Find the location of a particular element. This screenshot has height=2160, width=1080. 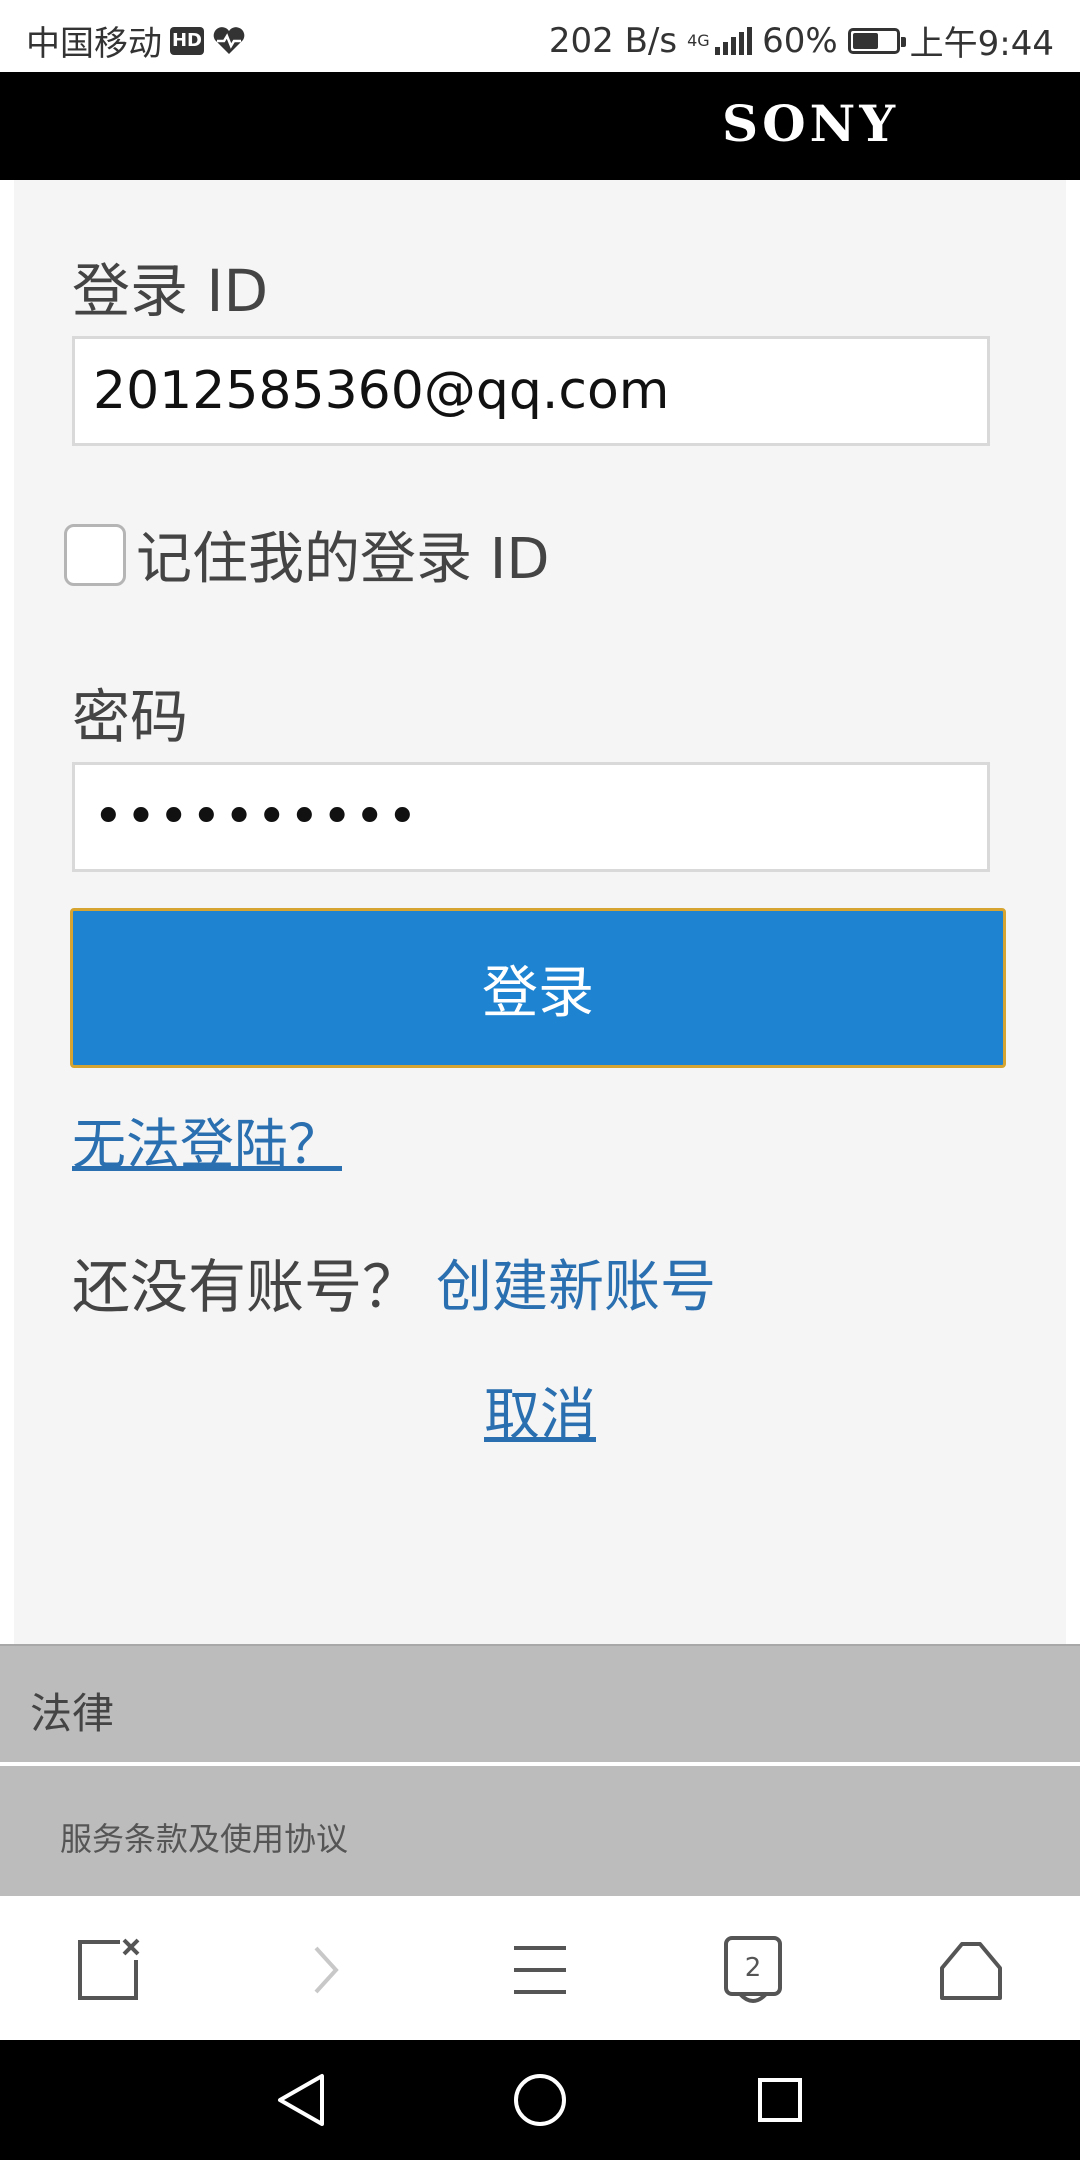

heart-rate-icon is located at coordinates (229, 40).